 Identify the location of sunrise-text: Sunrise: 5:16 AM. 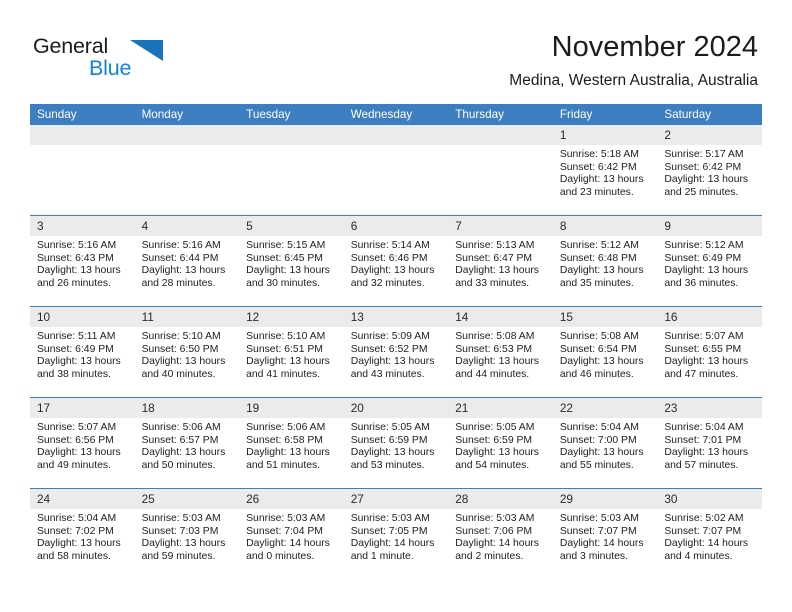
(181, 245).